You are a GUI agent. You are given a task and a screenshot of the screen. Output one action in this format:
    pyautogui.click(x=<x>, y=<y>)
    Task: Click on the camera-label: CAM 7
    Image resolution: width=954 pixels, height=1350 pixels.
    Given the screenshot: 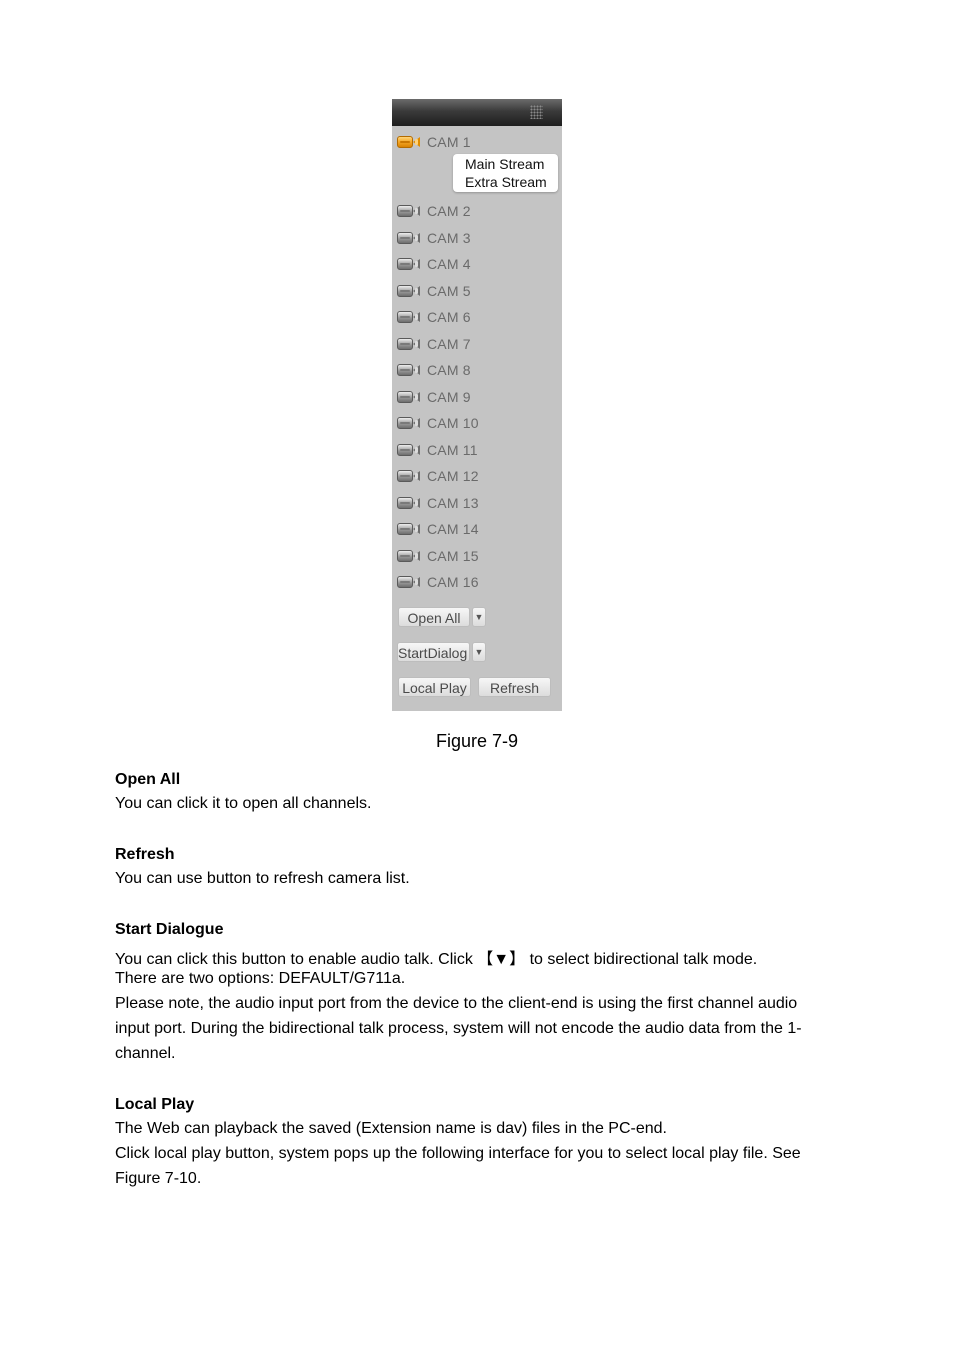 What is the action you would take?
    pyautogui.click(x=449, y=343)
    